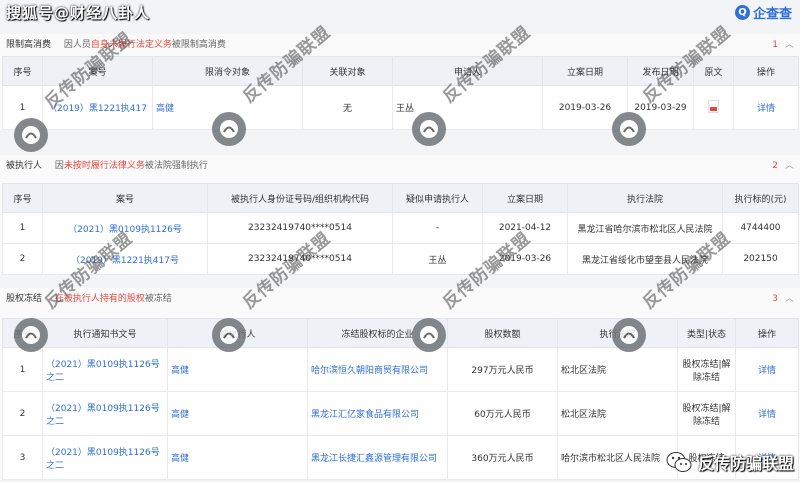 The width and height of the screenshot is (800, 482). Describe the element at coordinates (706, 333) in the screenshot. I see `col-header: 类型|状态` at that location.